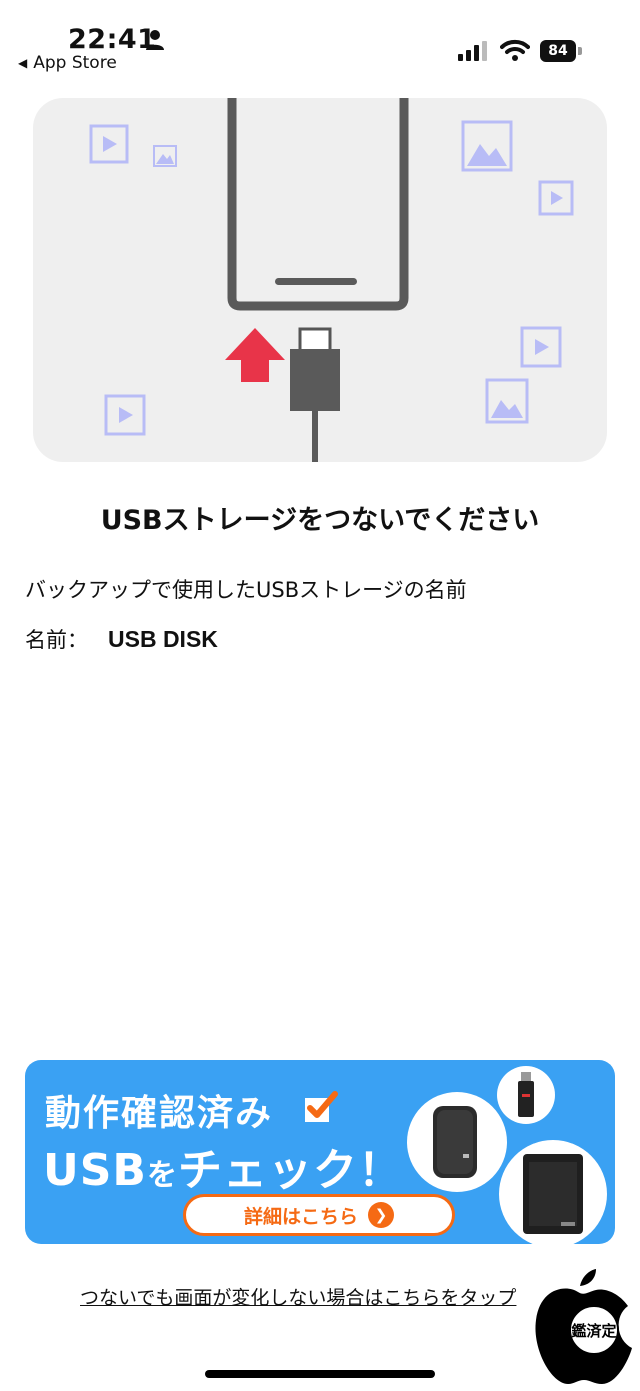 The height and width of the screenshot is (1391, 640). What do you see at coordinates (593, 1331) in the screenshot?
I see `badge-text: 鑑済定` at bounding box center [593, 1331].